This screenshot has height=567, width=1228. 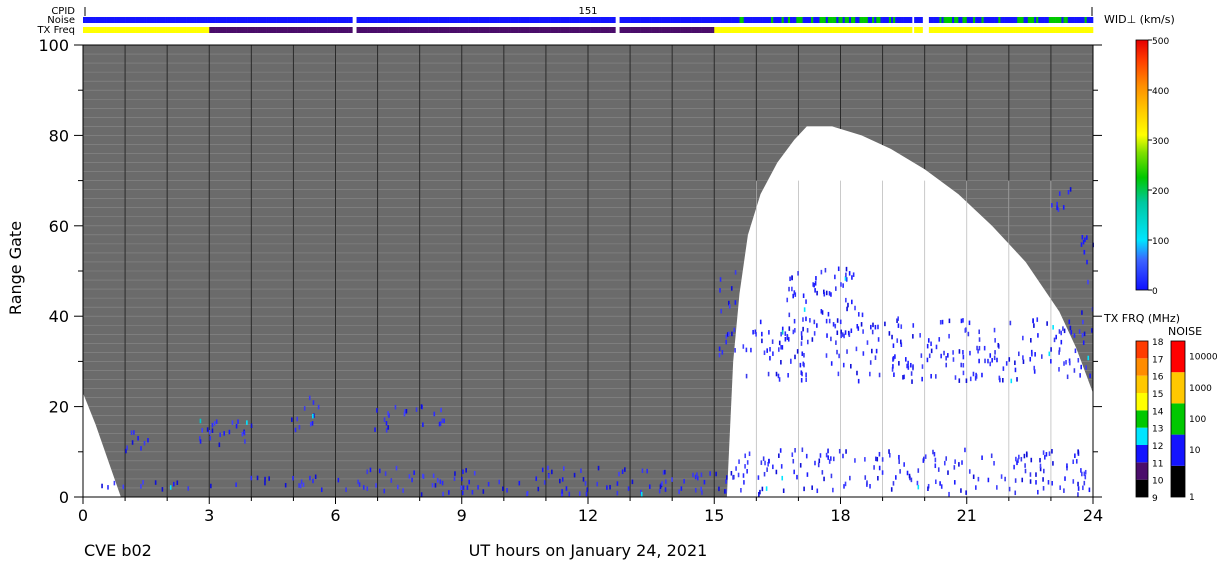 I want to click on txfreq-colorbar-segment, so click(x=1142, y=402).